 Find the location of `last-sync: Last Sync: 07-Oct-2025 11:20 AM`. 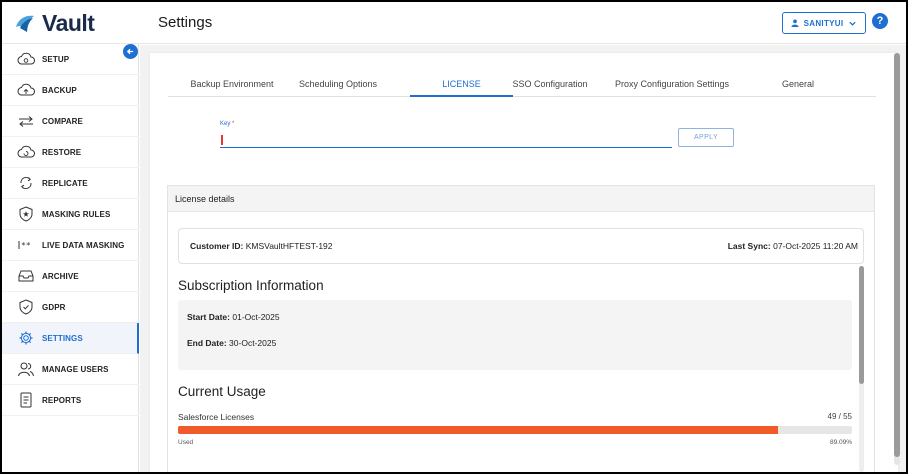

last-sync: Last Sync: 07-Oct-2025 11:20 AM is located at coordinates (793, 246).